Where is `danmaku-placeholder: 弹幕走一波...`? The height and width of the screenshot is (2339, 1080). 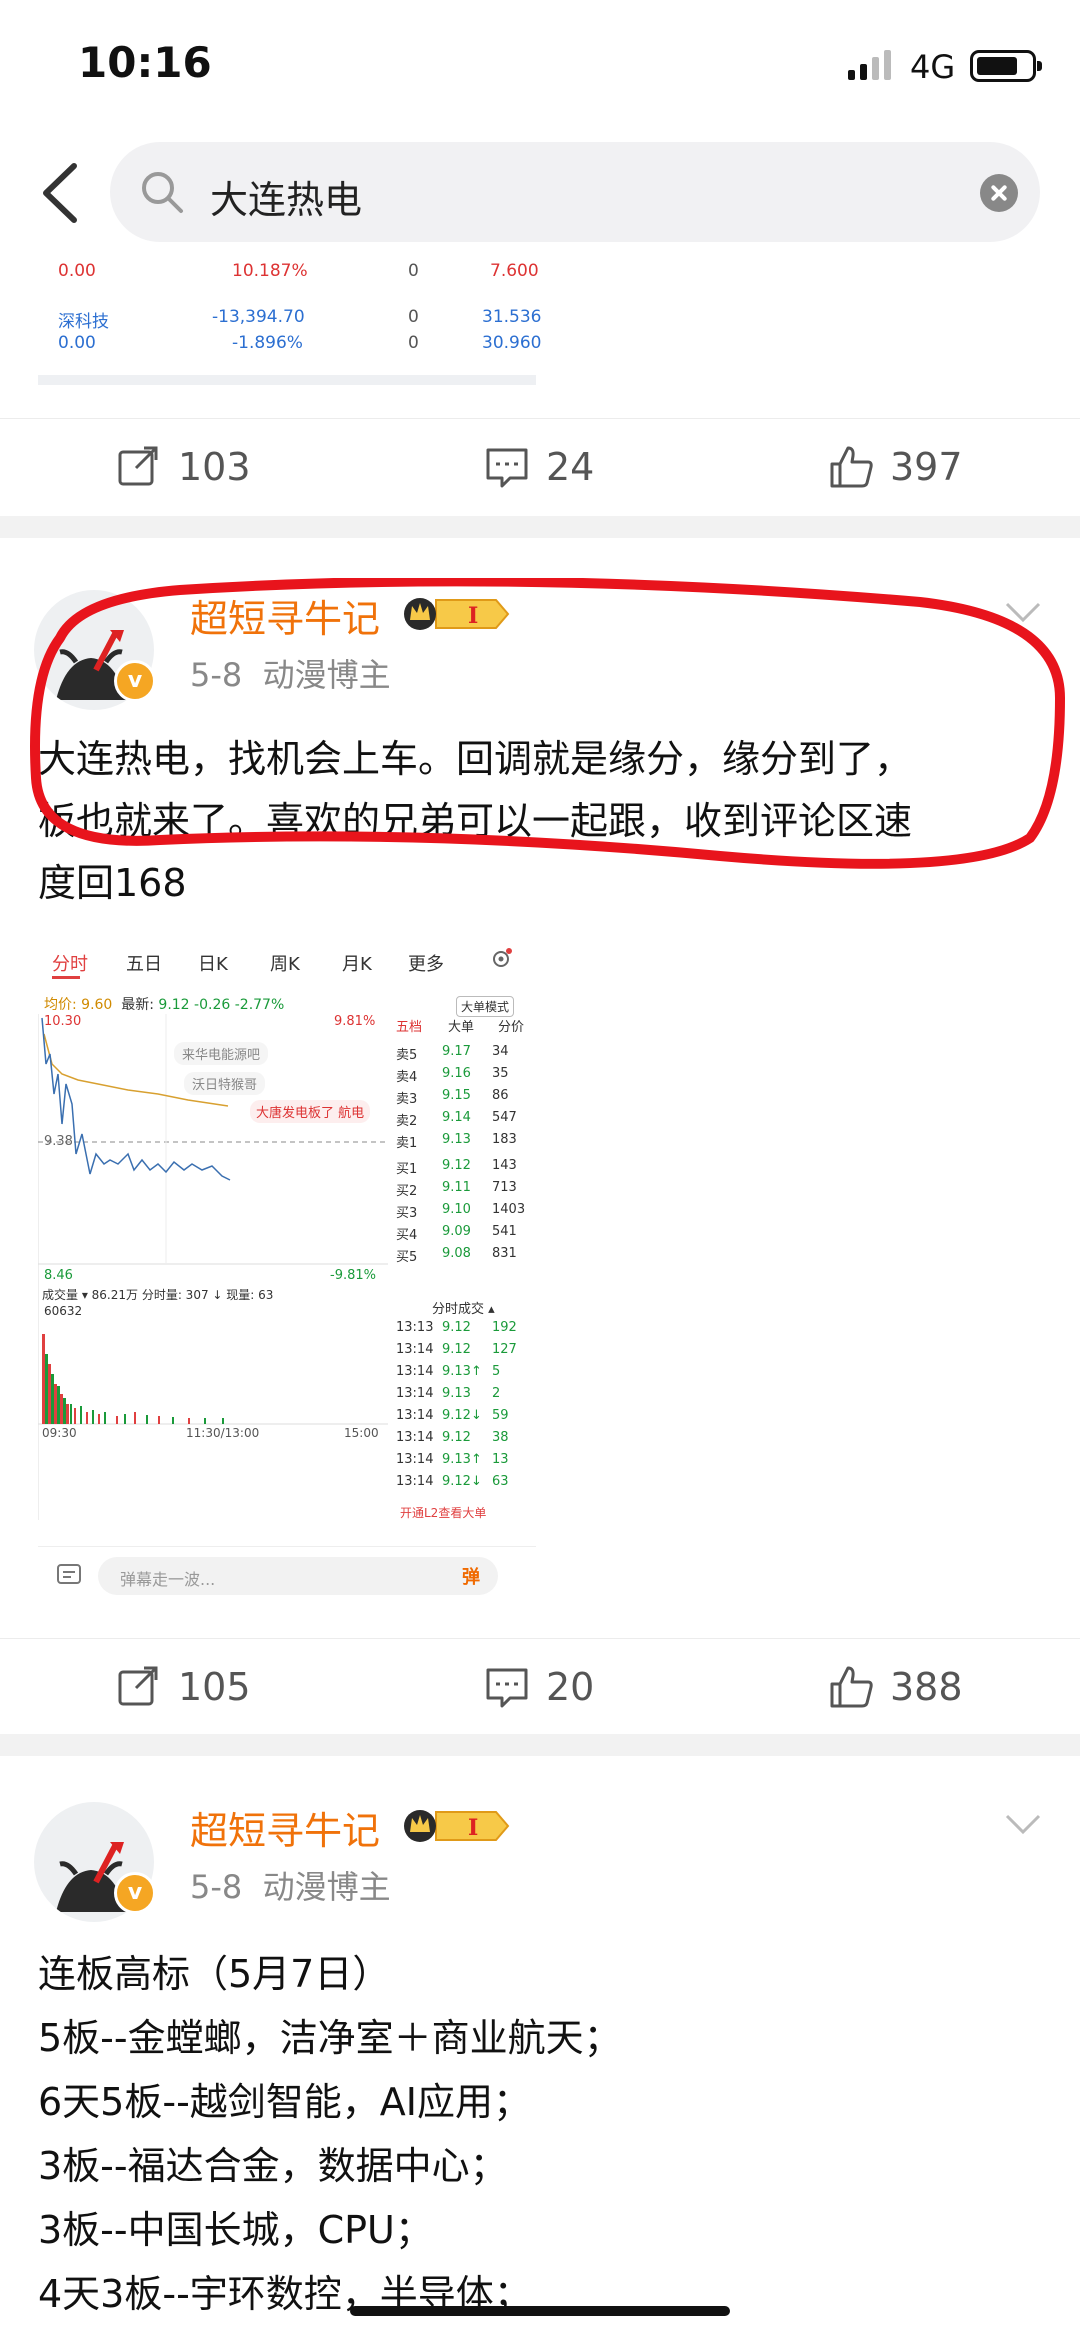 danmaku-placeholder: 弹幕走一波... is located at coordinates (168, 1579).